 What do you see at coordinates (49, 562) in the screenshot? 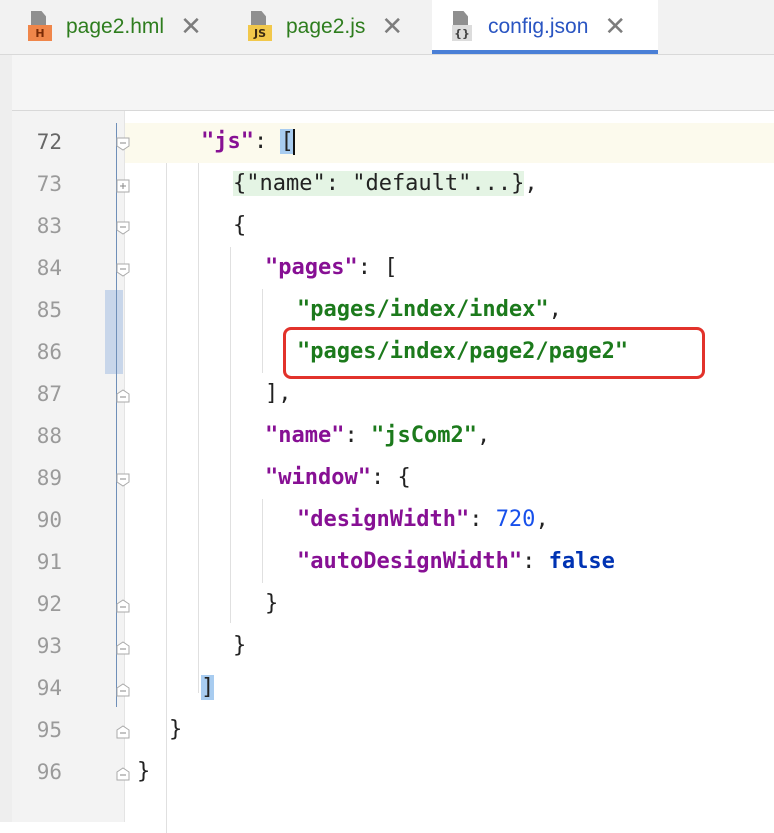
I see `line-number: 91` at bounding box center [49, 562].